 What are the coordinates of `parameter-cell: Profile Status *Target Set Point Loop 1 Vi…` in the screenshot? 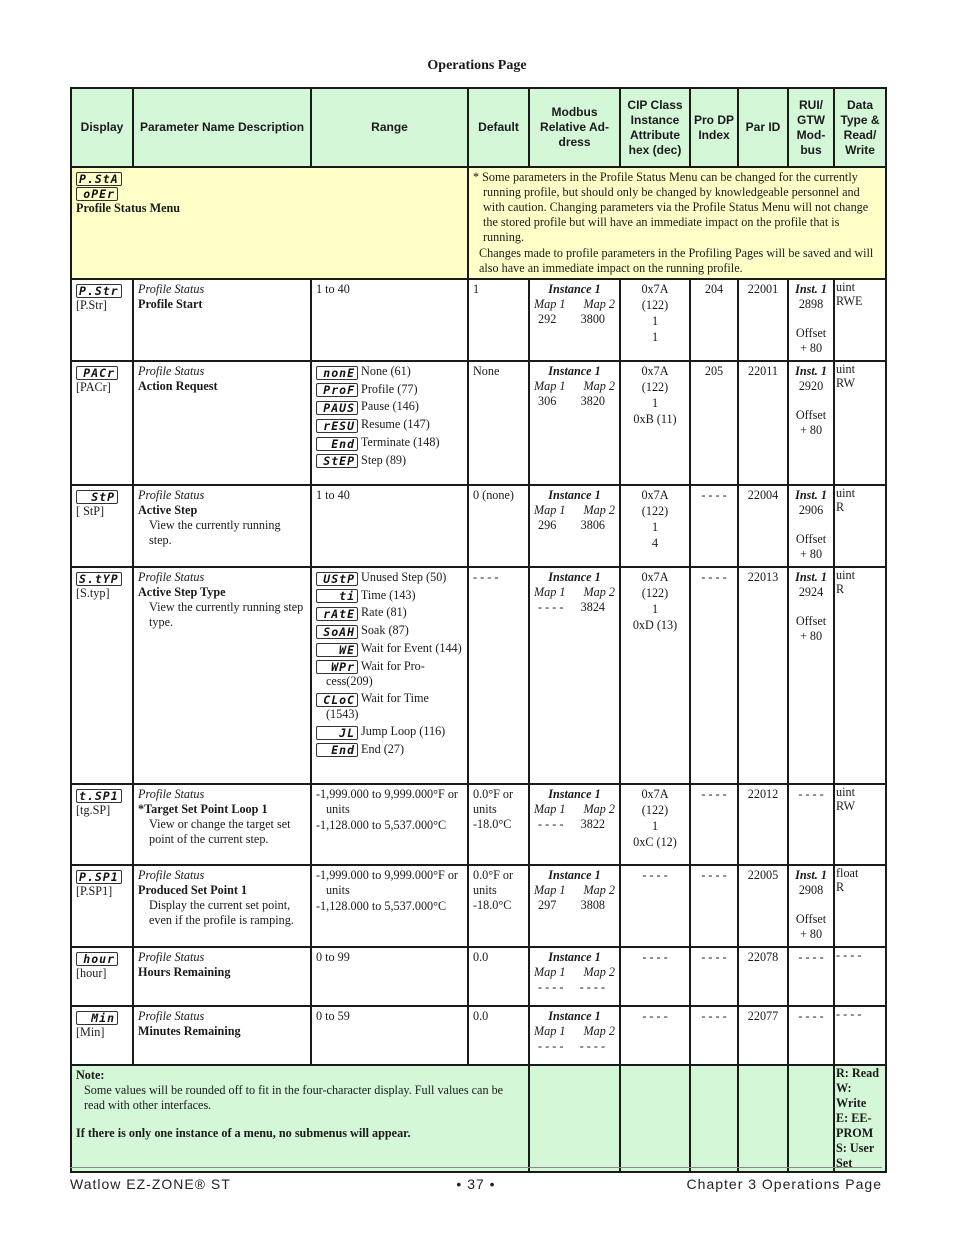 It's located at (222, 824).